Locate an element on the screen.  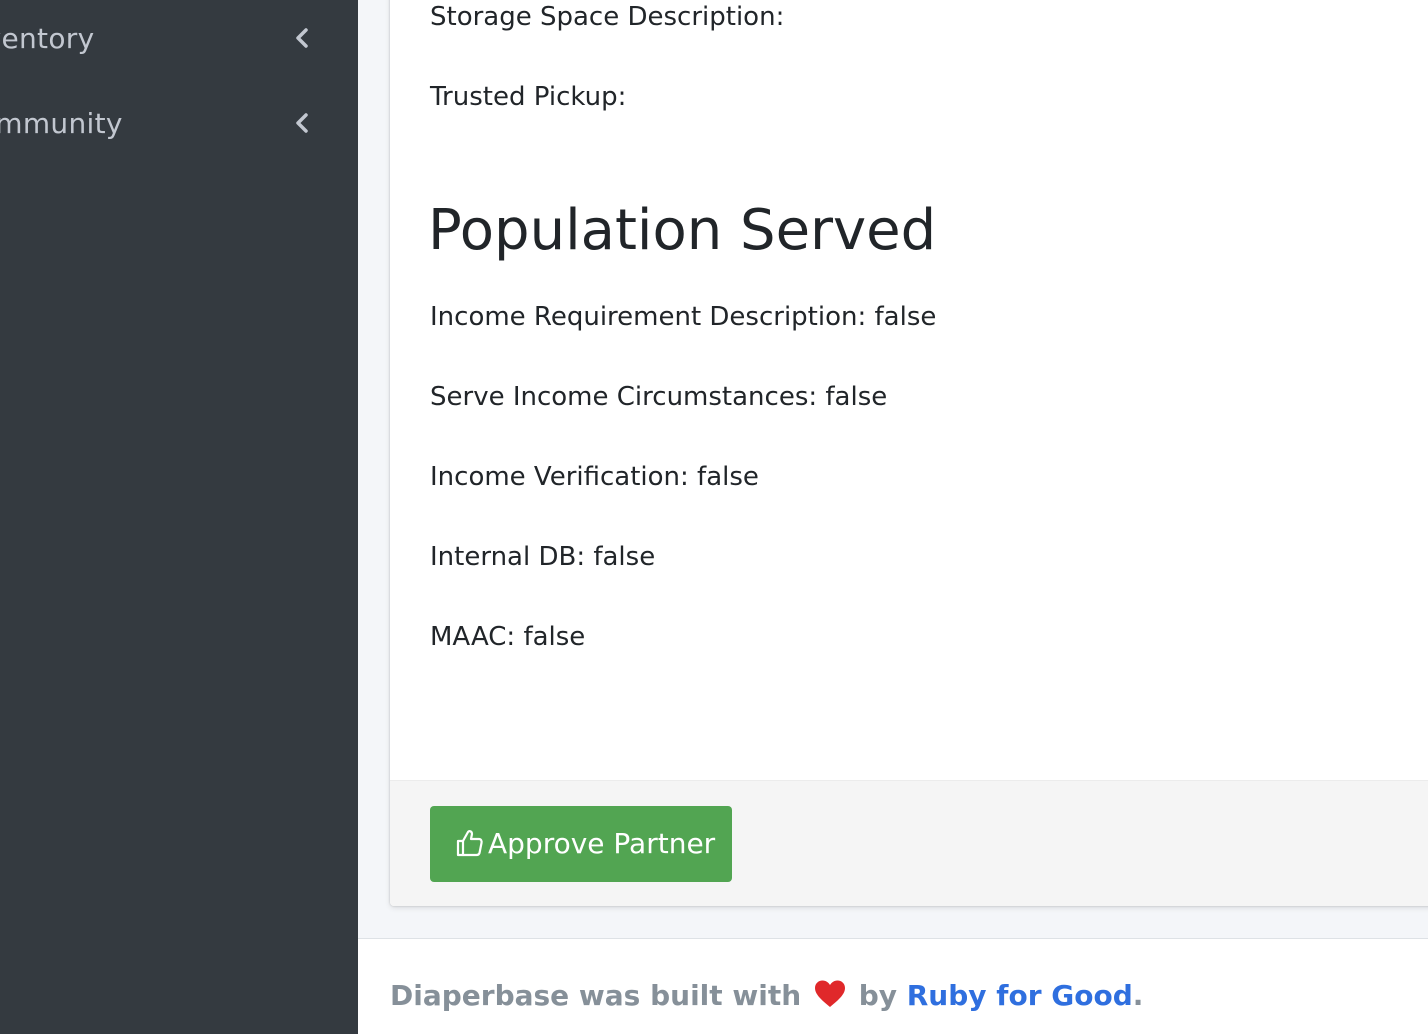
sidebar-item-label: Community is located at coordinates (61, 123).